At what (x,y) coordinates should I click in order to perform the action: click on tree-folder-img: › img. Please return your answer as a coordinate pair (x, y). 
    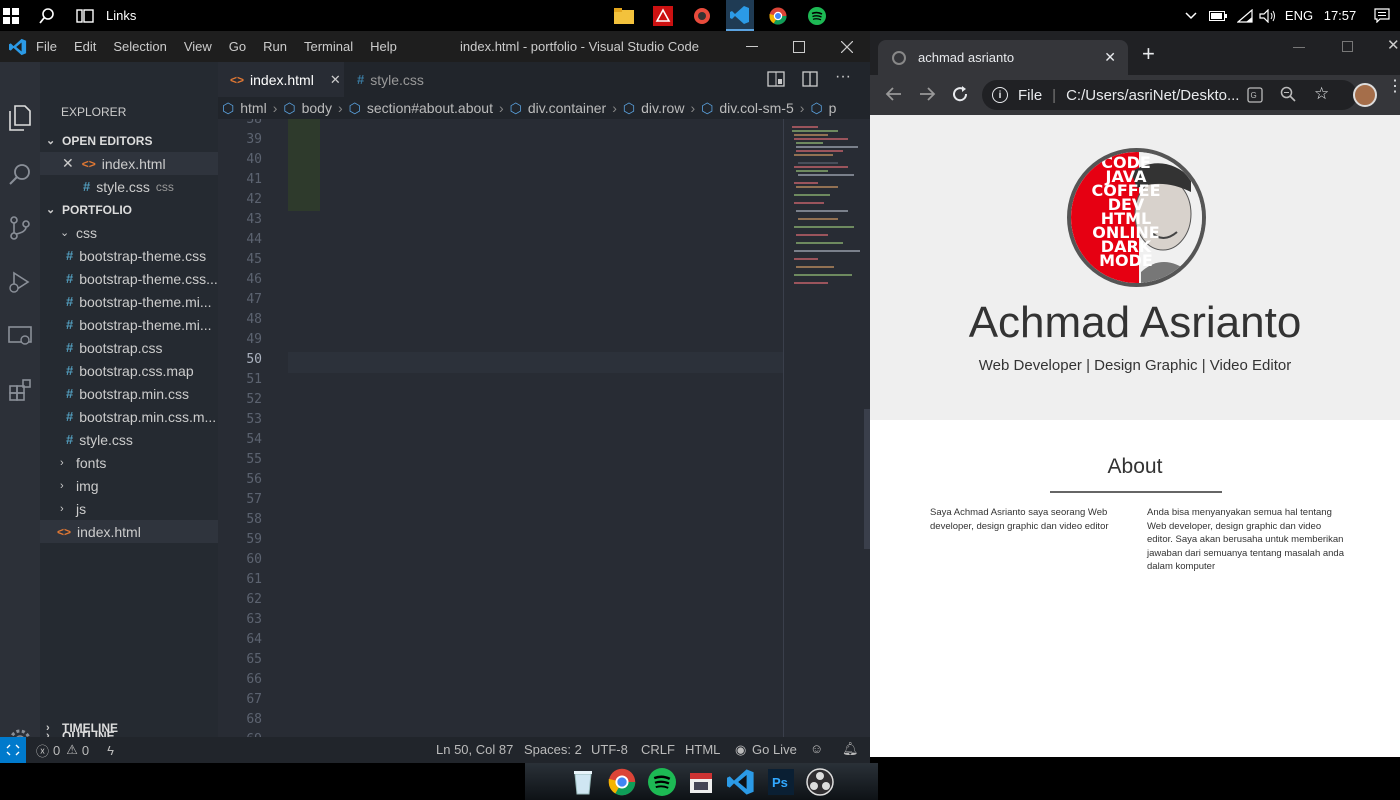
    Looking at the image, I should click on (129, 485).